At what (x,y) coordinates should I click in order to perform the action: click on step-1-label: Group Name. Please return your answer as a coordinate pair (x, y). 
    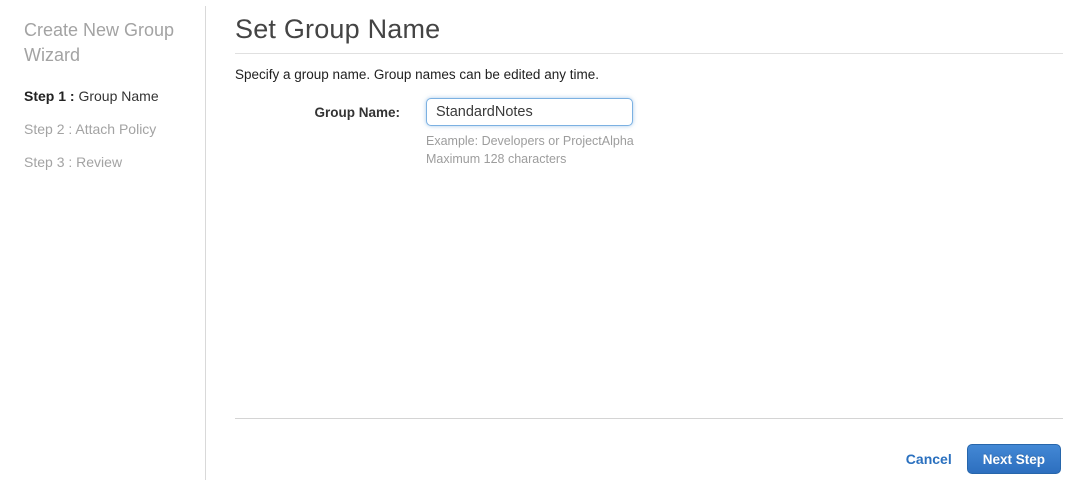
    Looking at the image, I should click on (118, 96).